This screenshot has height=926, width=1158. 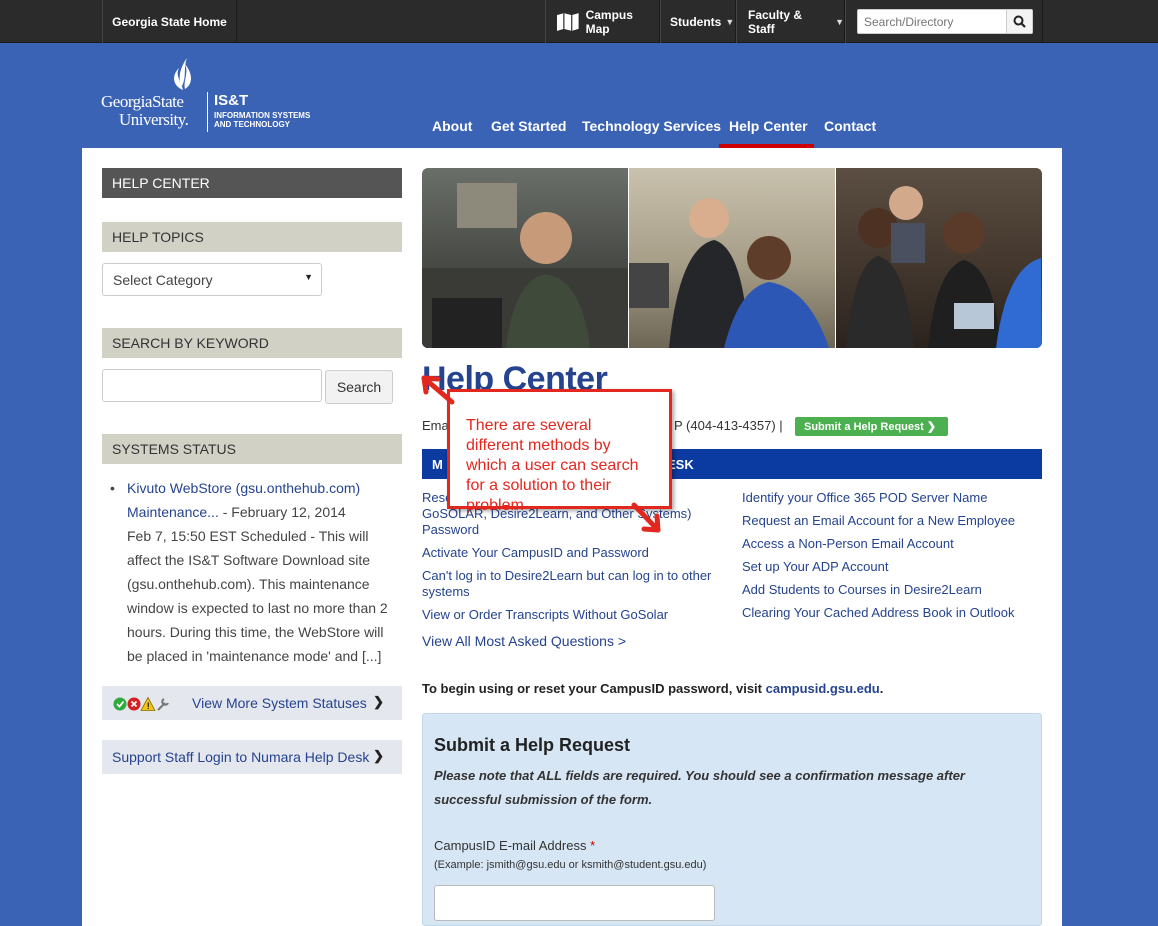 What do you see at coordinates (567, 21) in the screenshot?
I see `map-icon` at bounding box center [567, 21].